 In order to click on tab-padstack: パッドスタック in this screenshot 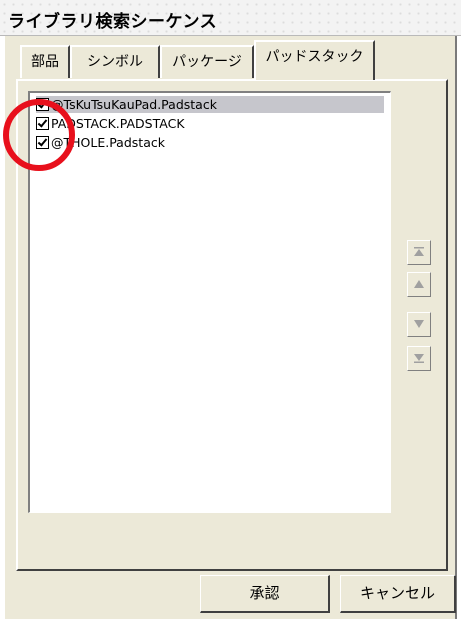, I will do `click(314, 60)`.